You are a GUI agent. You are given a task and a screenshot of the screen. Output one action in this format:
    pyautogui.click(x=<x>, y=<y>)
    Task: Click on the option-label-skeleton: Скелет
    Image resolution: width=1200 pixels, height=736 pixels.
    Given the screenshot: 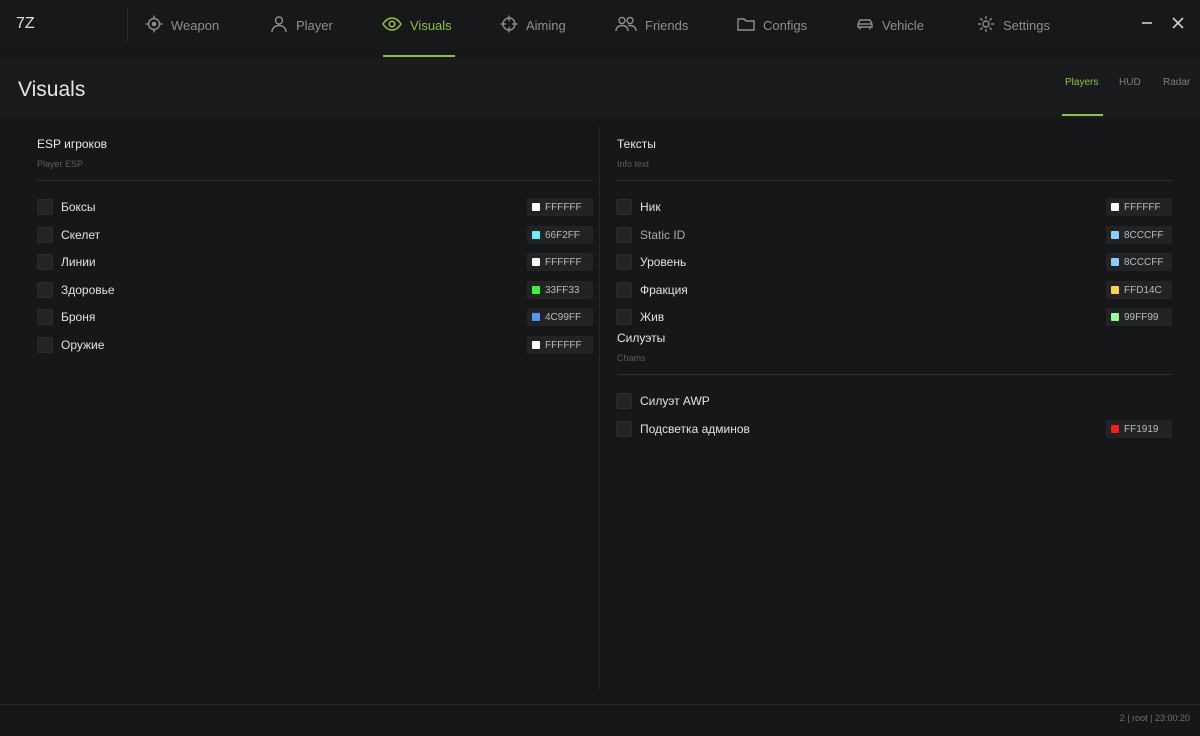 What is the action you would take?
    pyautogui.click(x=81, y=235)
    